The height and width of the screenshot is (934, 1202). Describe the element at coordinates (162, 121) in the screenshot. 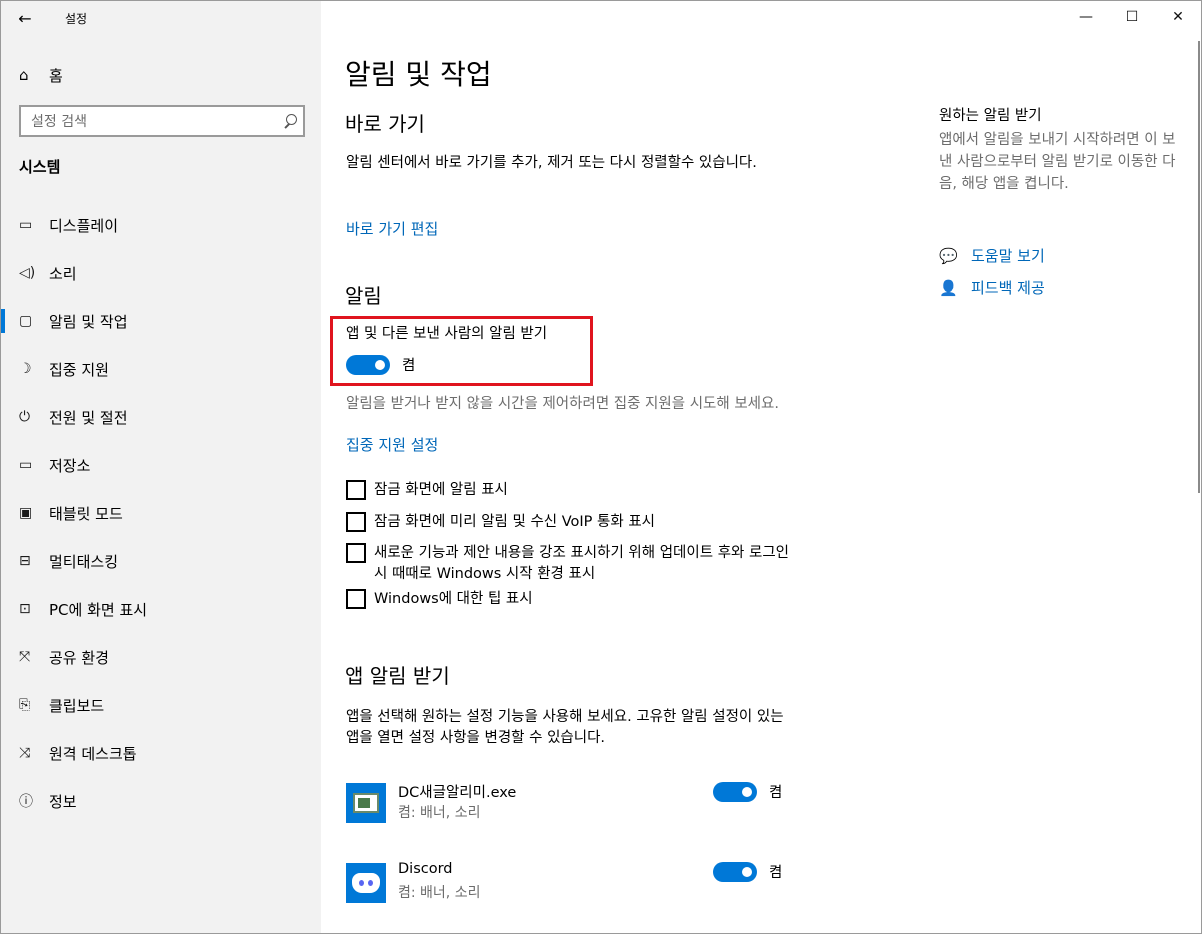

I see `search-input: 설정 검색` at that location.